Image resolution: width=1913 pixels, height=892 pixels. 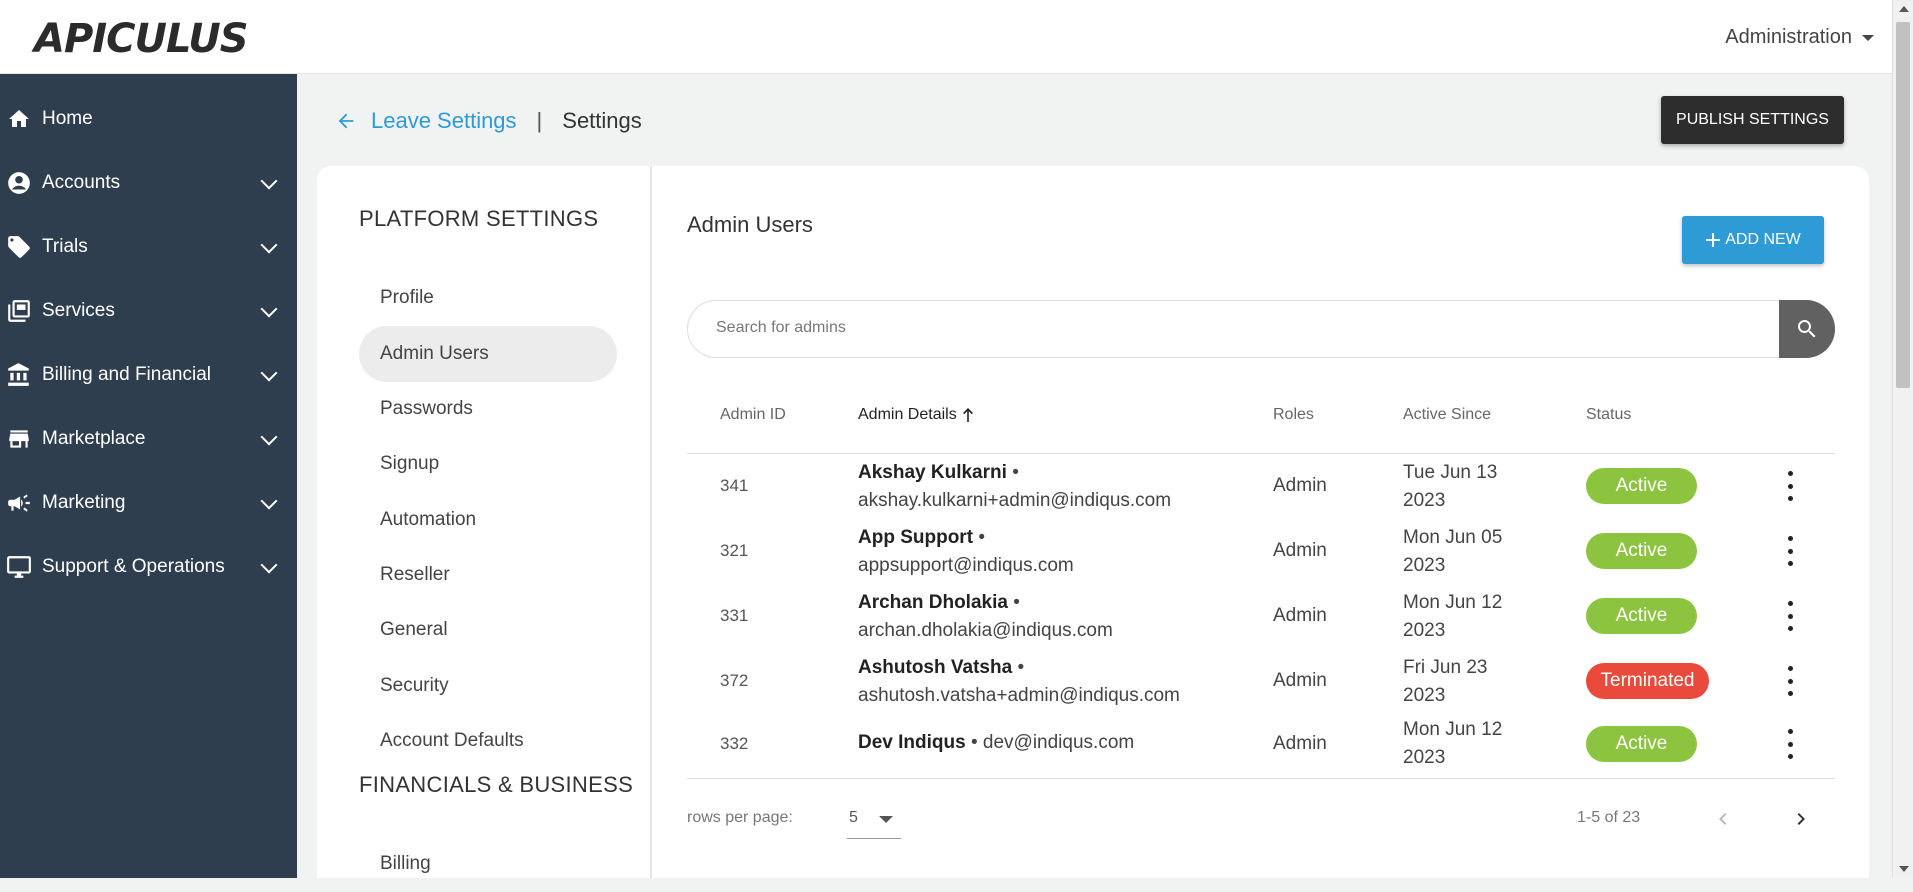 What do you see at coordinates (488, 630) in the screenshot?
I see `settings-item-general: General` at bounding box center [488, 630].